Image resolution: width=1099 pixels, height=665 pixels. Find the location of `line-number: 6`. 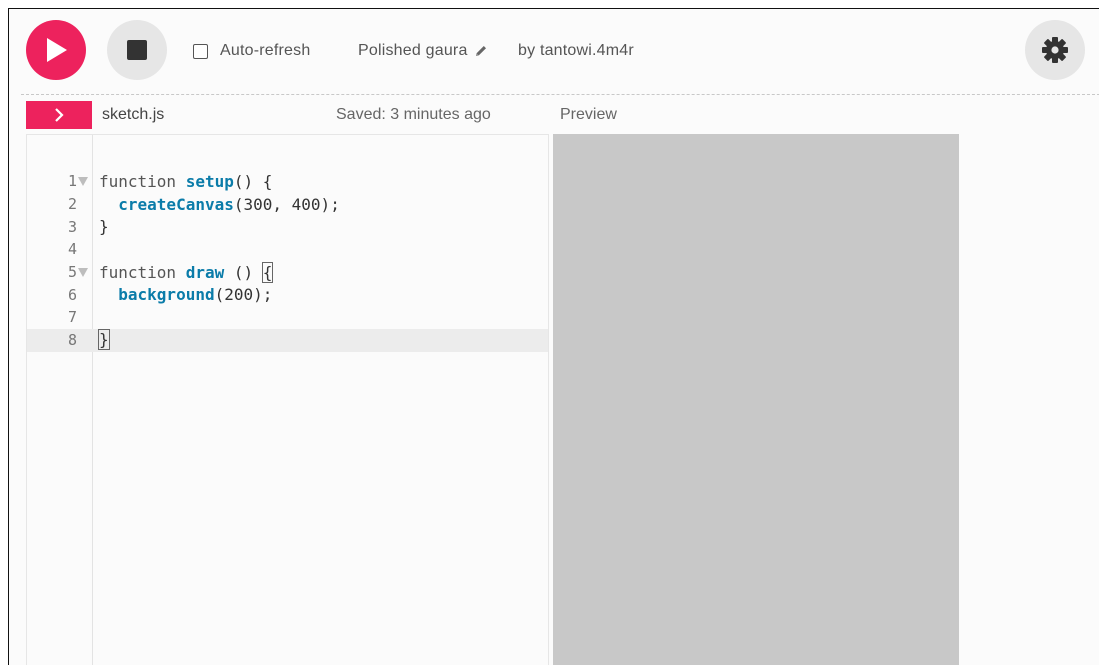

line-number: 6 is located at coordinates (72, 294).